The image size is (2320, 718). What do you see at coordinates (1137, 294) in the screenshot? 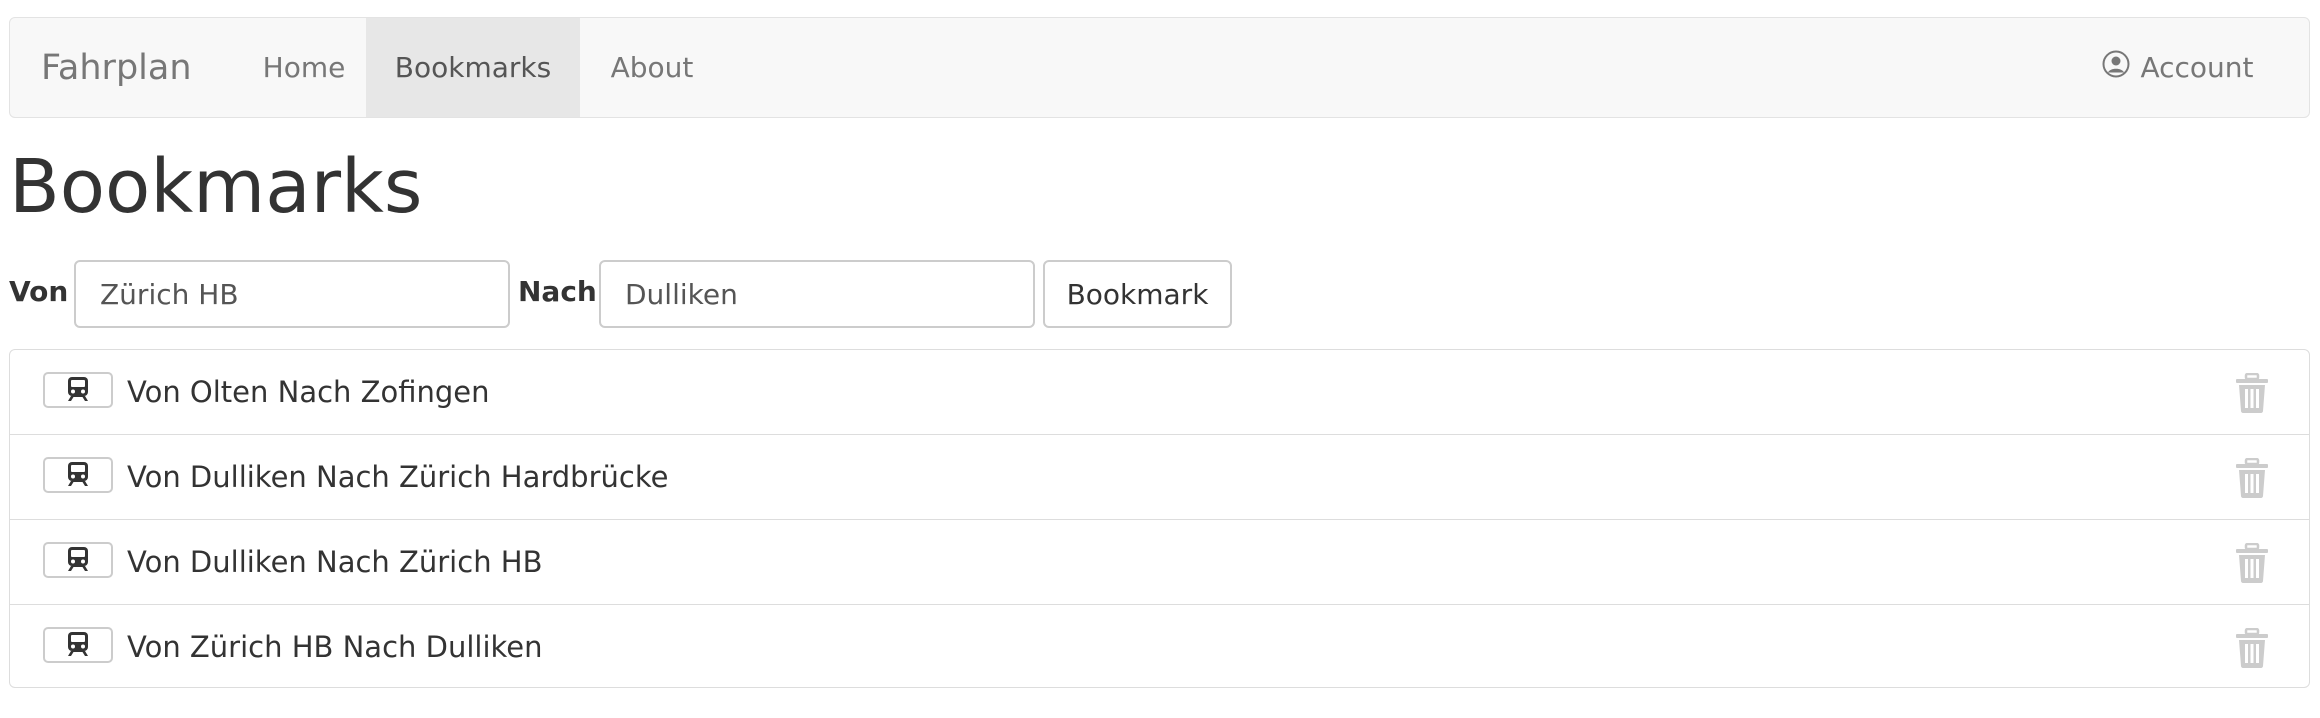
I see `bookmark-button: Bookmark` at bounding box center [1137, 294].